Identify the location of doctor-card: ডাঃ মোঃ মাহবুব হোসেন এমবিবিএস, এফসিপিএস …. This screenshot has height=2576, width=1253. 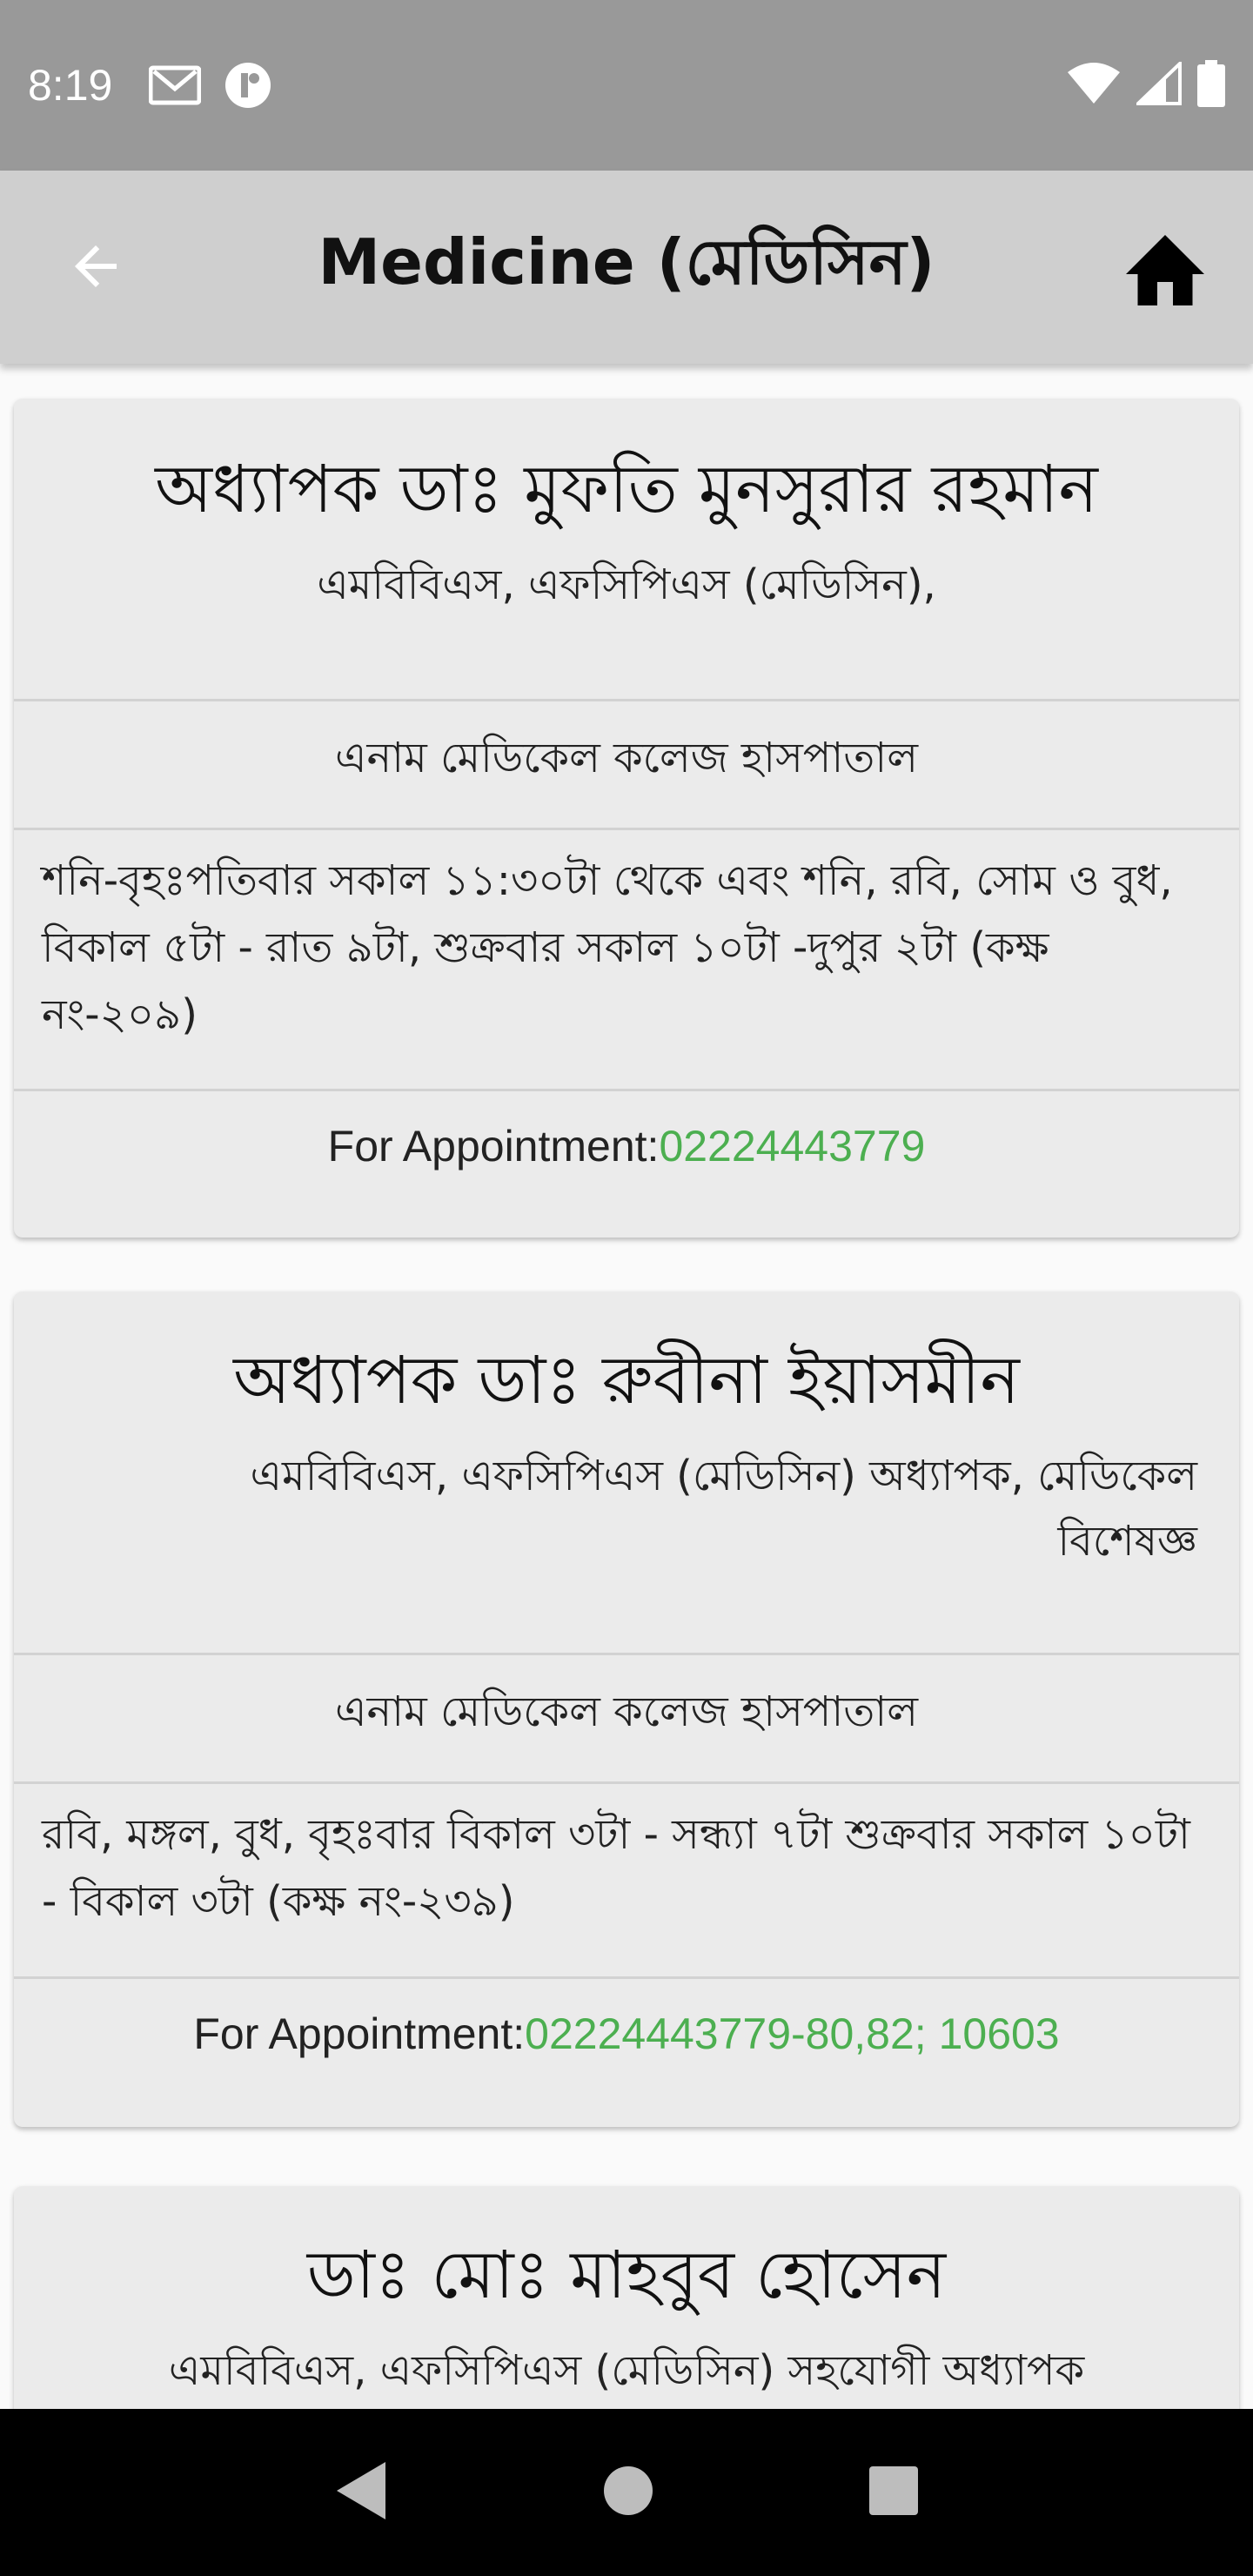
(626, 2297).